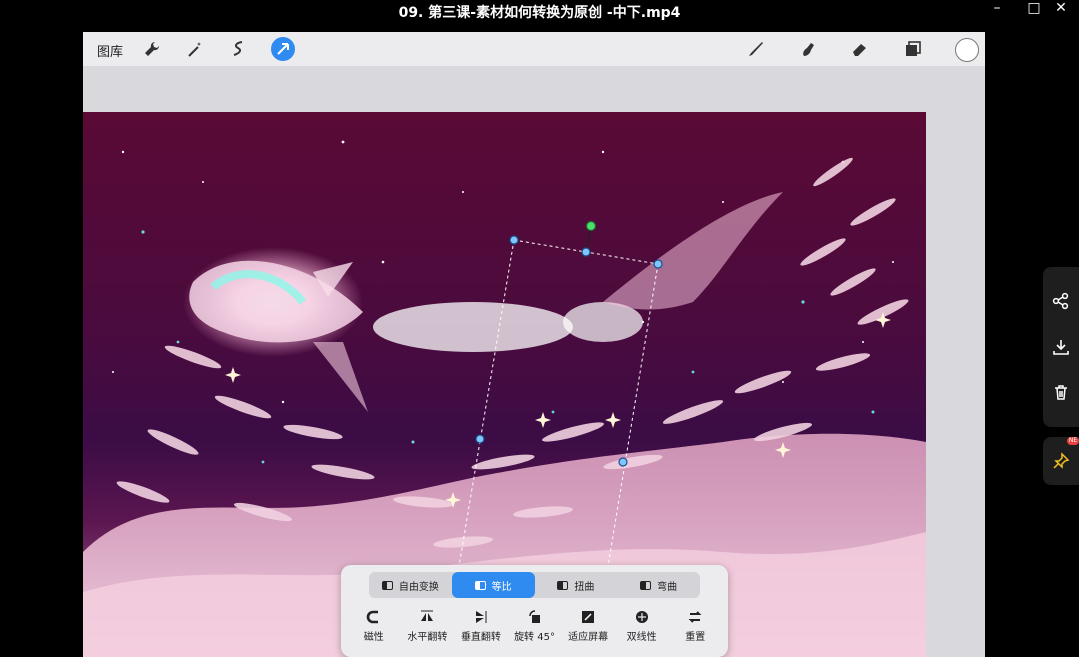  Describe the element at coordinates (238, 49) in the screenshot. I see `selection-icon` at that location.